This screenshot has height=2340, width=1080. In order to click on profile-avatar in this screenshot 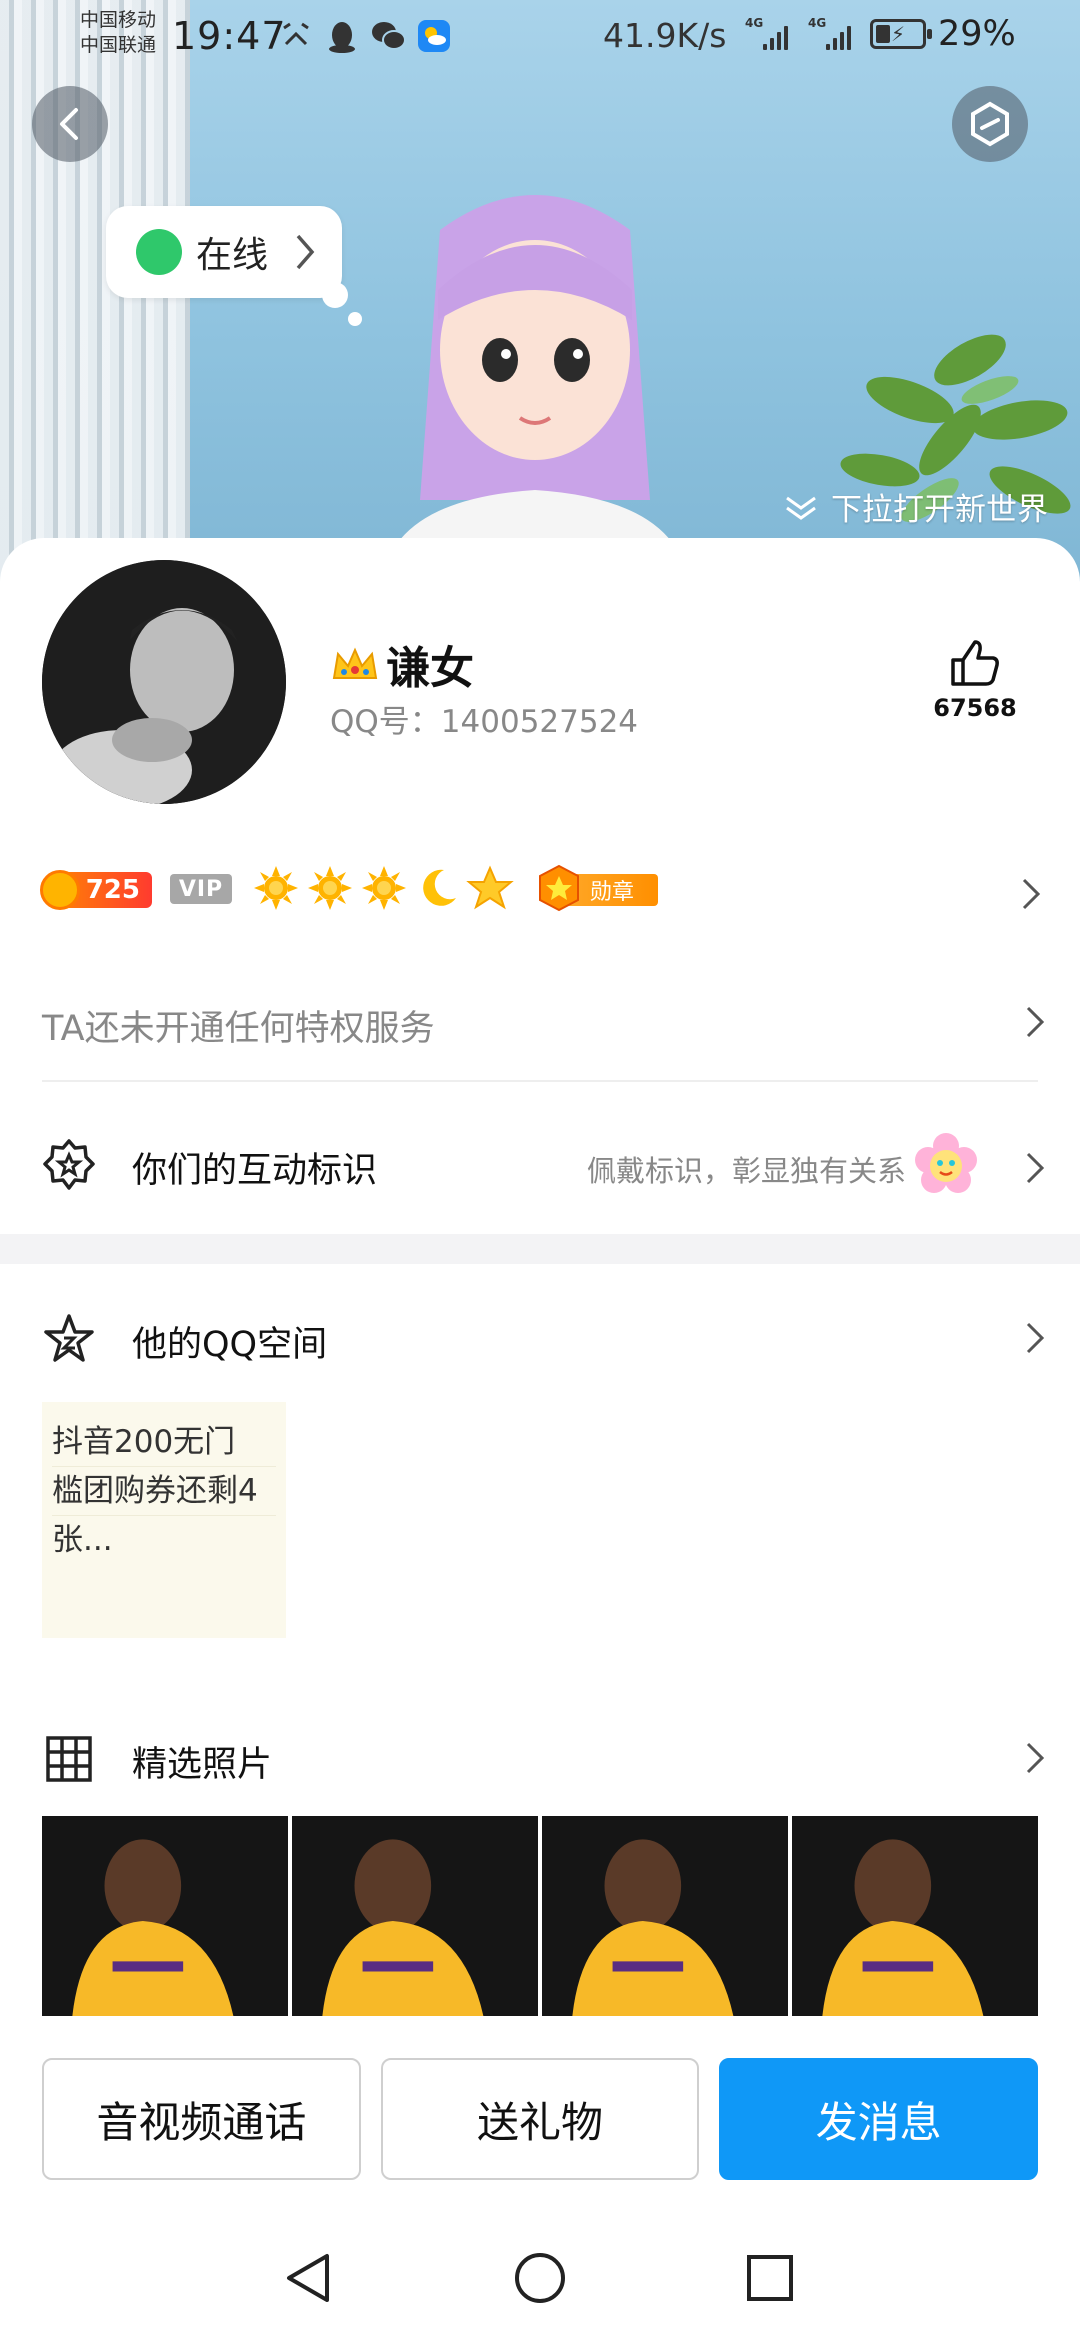, I will do `click(164, 682)`.